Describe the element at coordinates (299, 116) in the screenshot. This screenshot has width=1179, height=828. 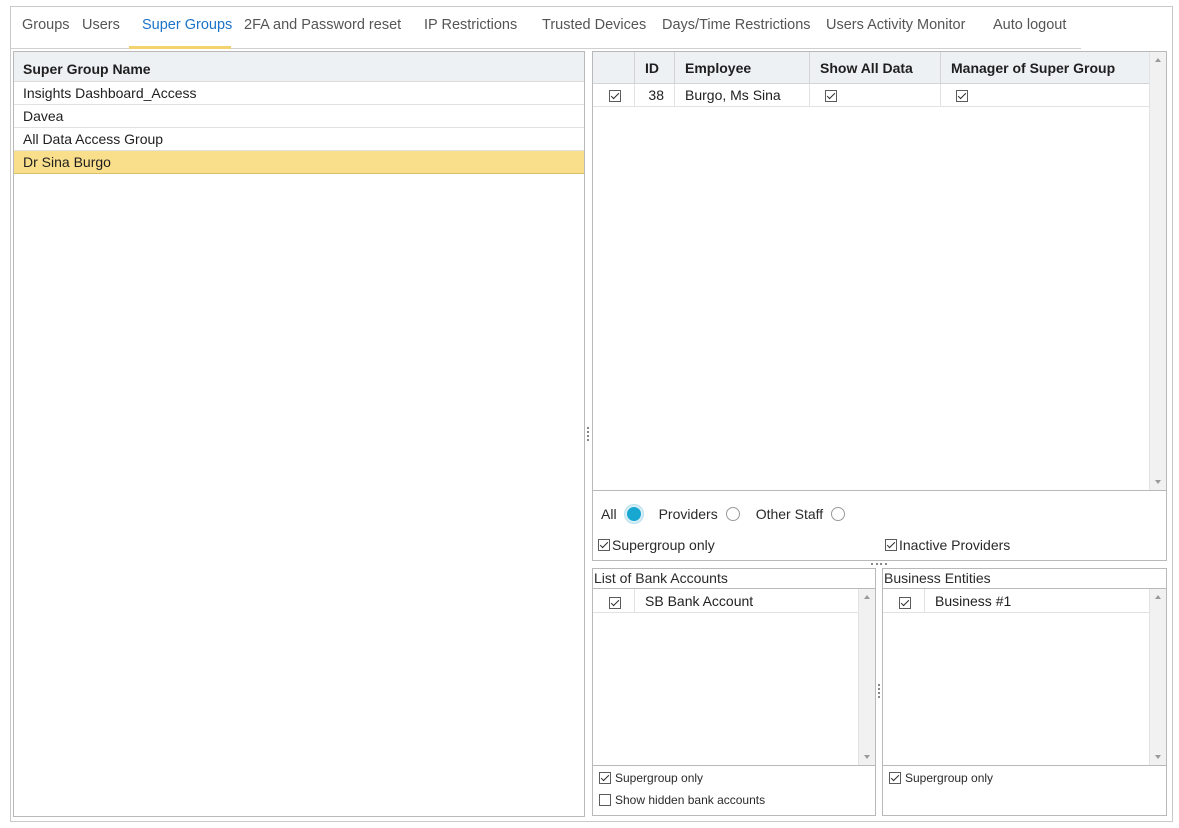
I see `super-group-row: Davea` at that location.